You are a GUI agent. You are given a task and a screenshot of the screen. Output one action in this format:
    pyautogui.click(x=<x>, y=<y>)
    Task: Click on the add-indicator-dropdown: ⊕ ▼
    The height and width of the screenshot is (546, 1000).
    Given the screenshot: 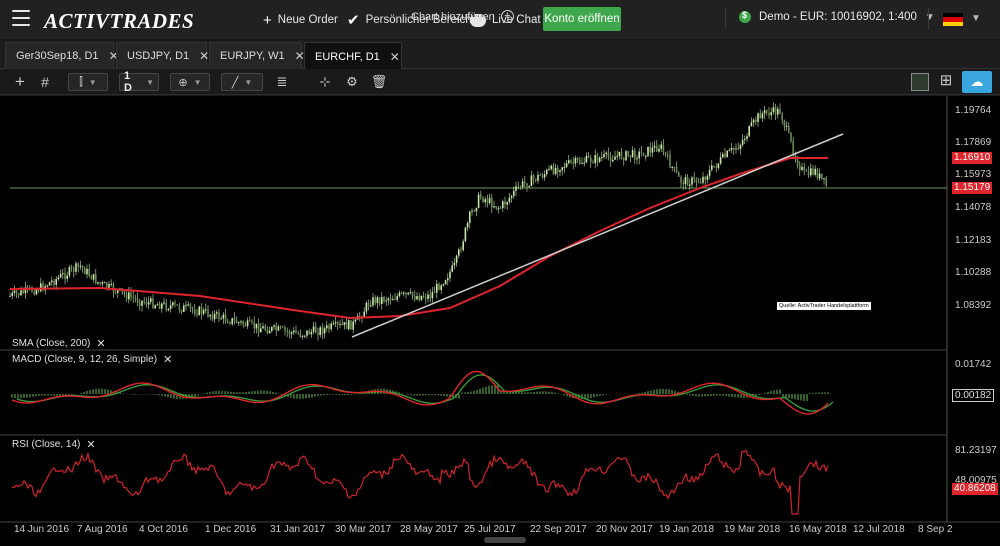 What is the action you would take?
    pyautogui.click(x=190, y=82)
    